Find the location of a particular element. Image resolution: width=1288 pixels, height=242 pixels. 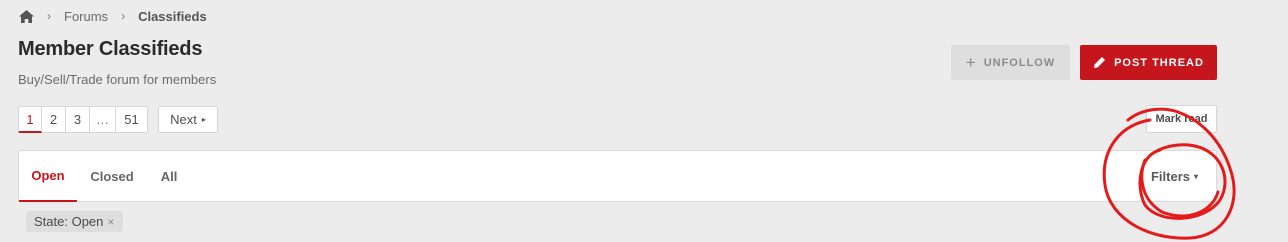

post-thread-label: POST THREAD is located at coordinates (1159, 62).